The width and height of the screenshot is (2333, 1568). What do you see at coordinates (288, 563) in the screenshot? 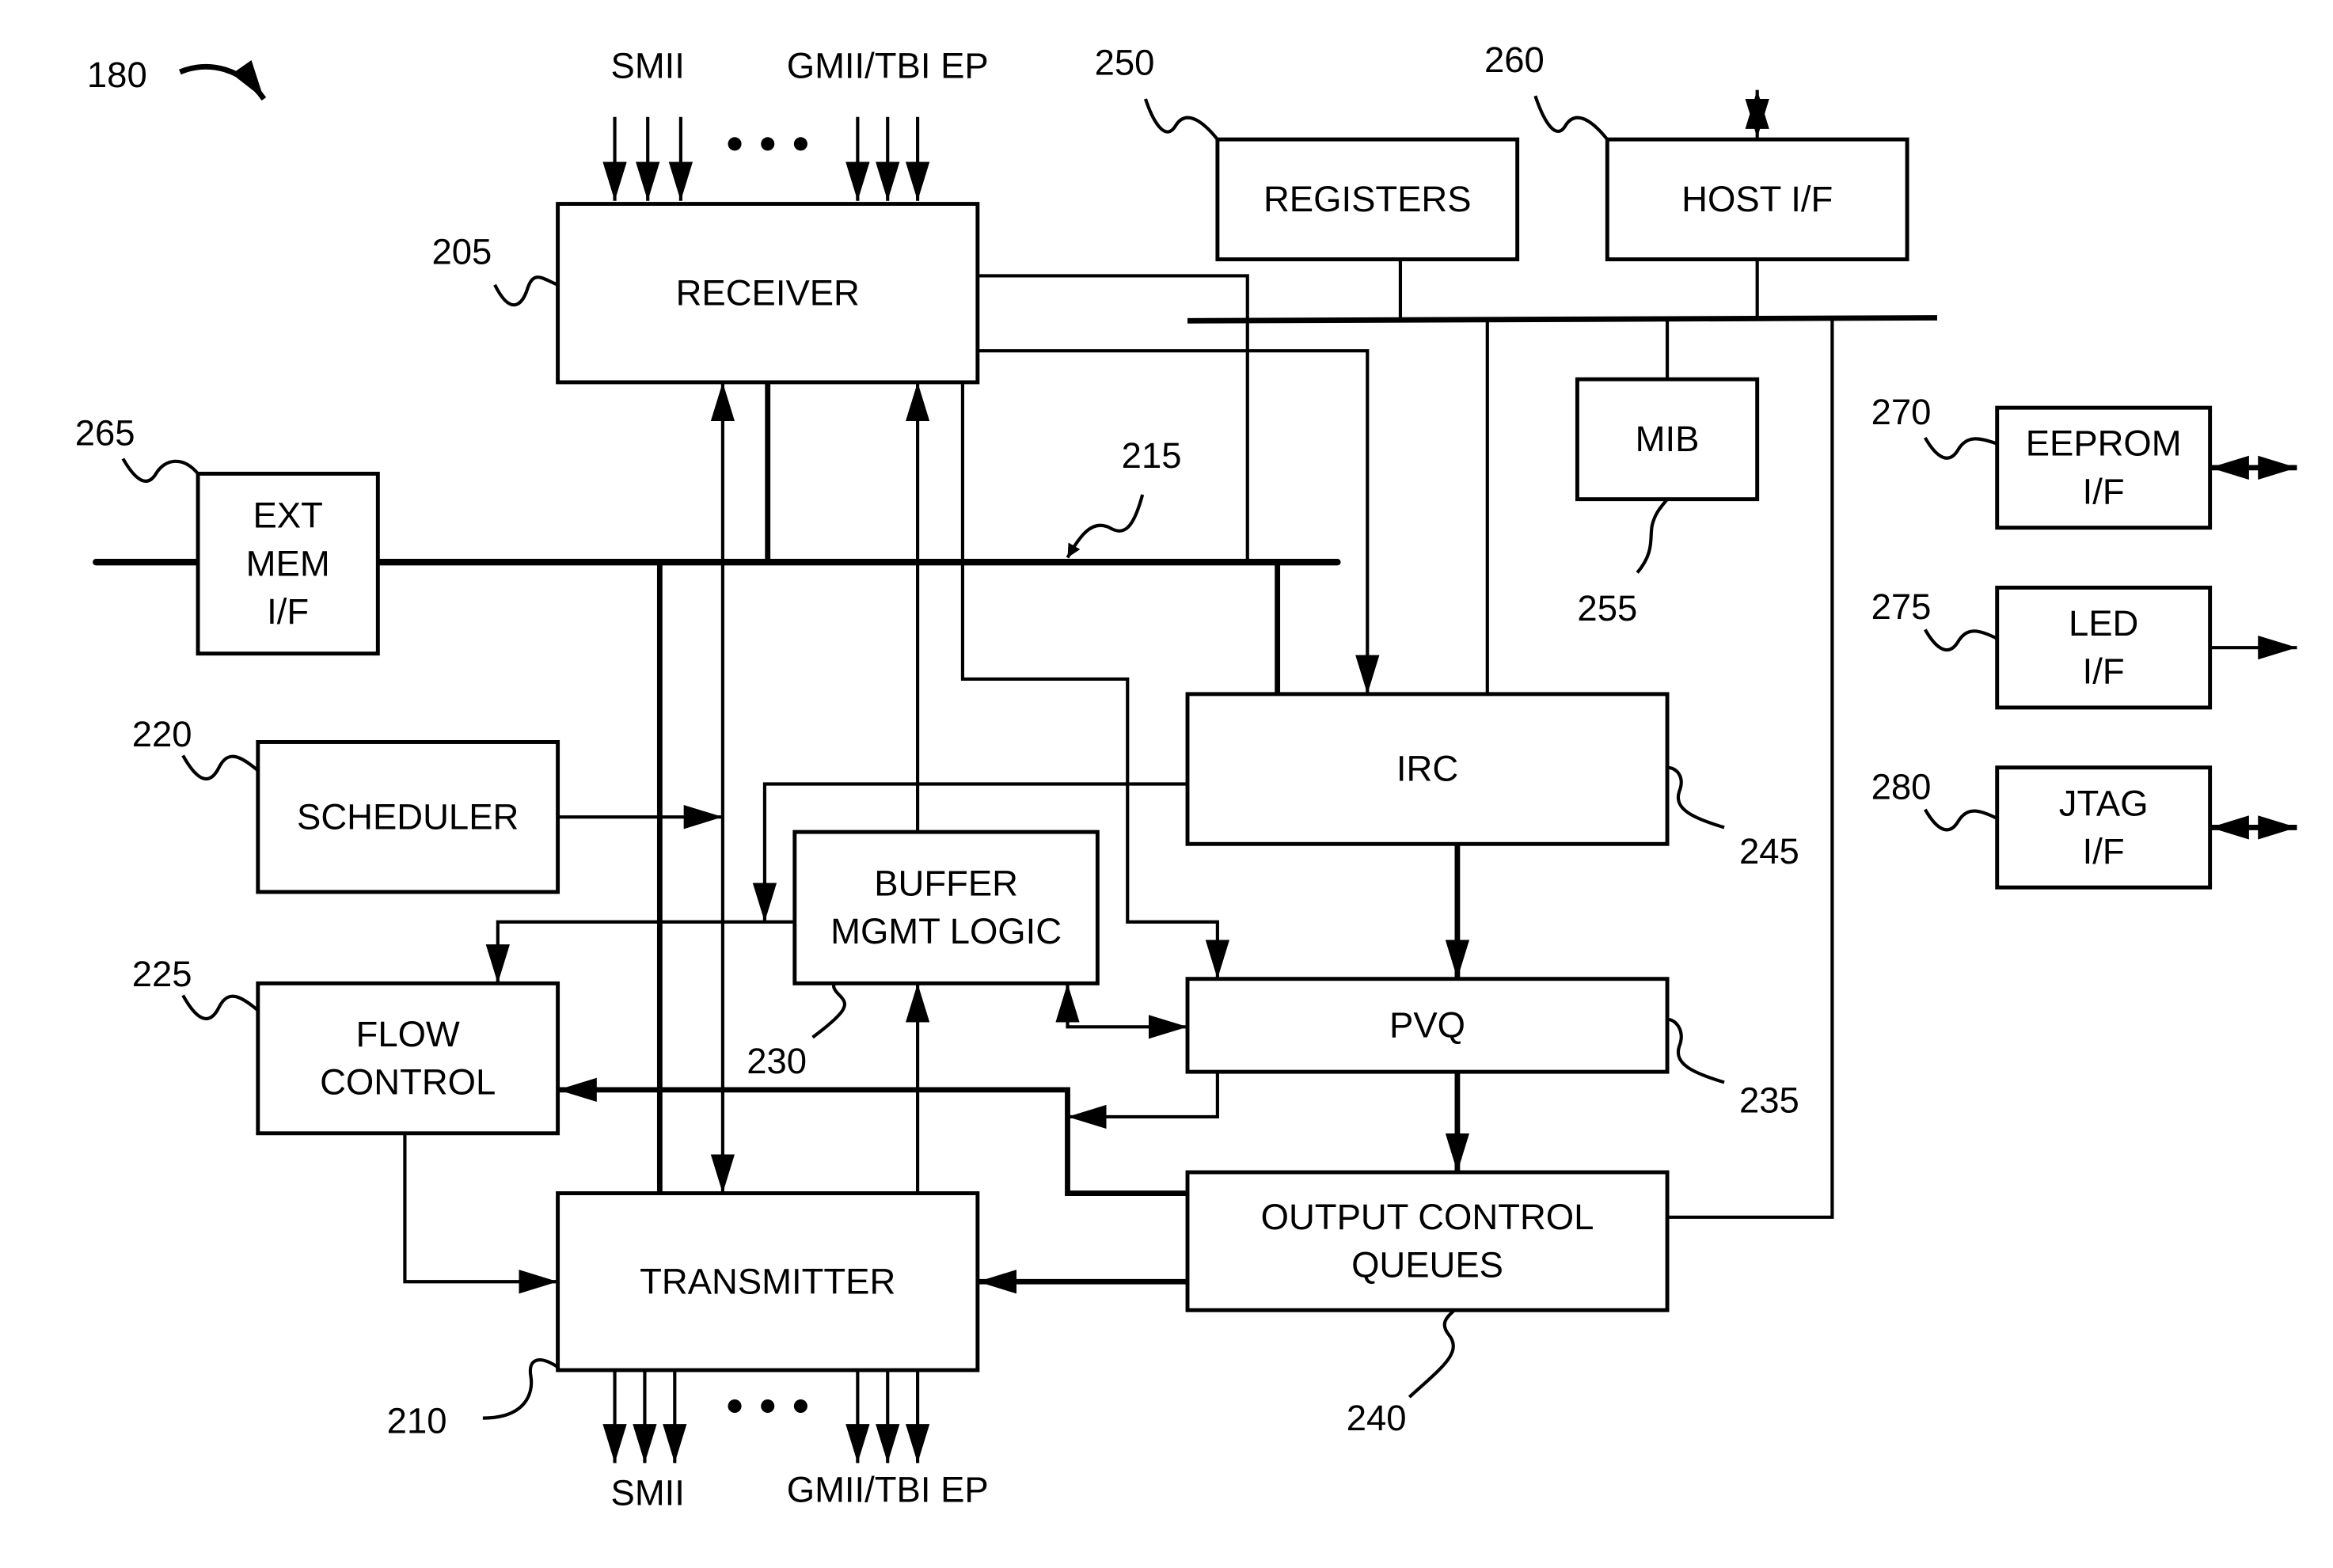
I see `ext-mem-if-label: MEM` at bounding box center [288, 563].